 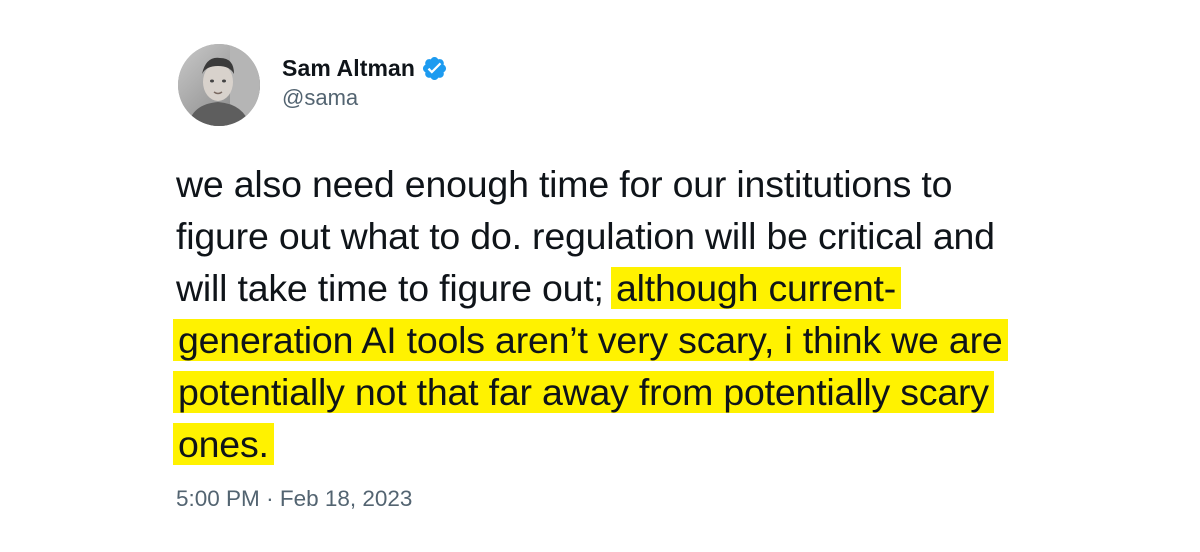 What do you see at coordinates (434, 68) in the screenshot?
I see `verified-badge-icon` at bounding box center [434, 68].